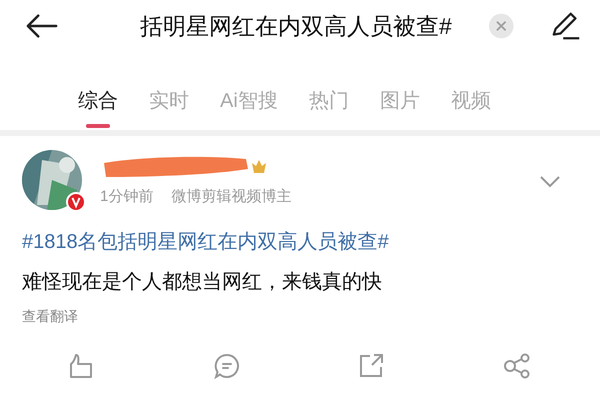 This screenshot has width=600, height=400. What do you see at coordinates (202, 282) in the screenshot?
I see `post-text: 难怪现在是个人都想当网红，来钱真的快` at bounding box center [202, 282].